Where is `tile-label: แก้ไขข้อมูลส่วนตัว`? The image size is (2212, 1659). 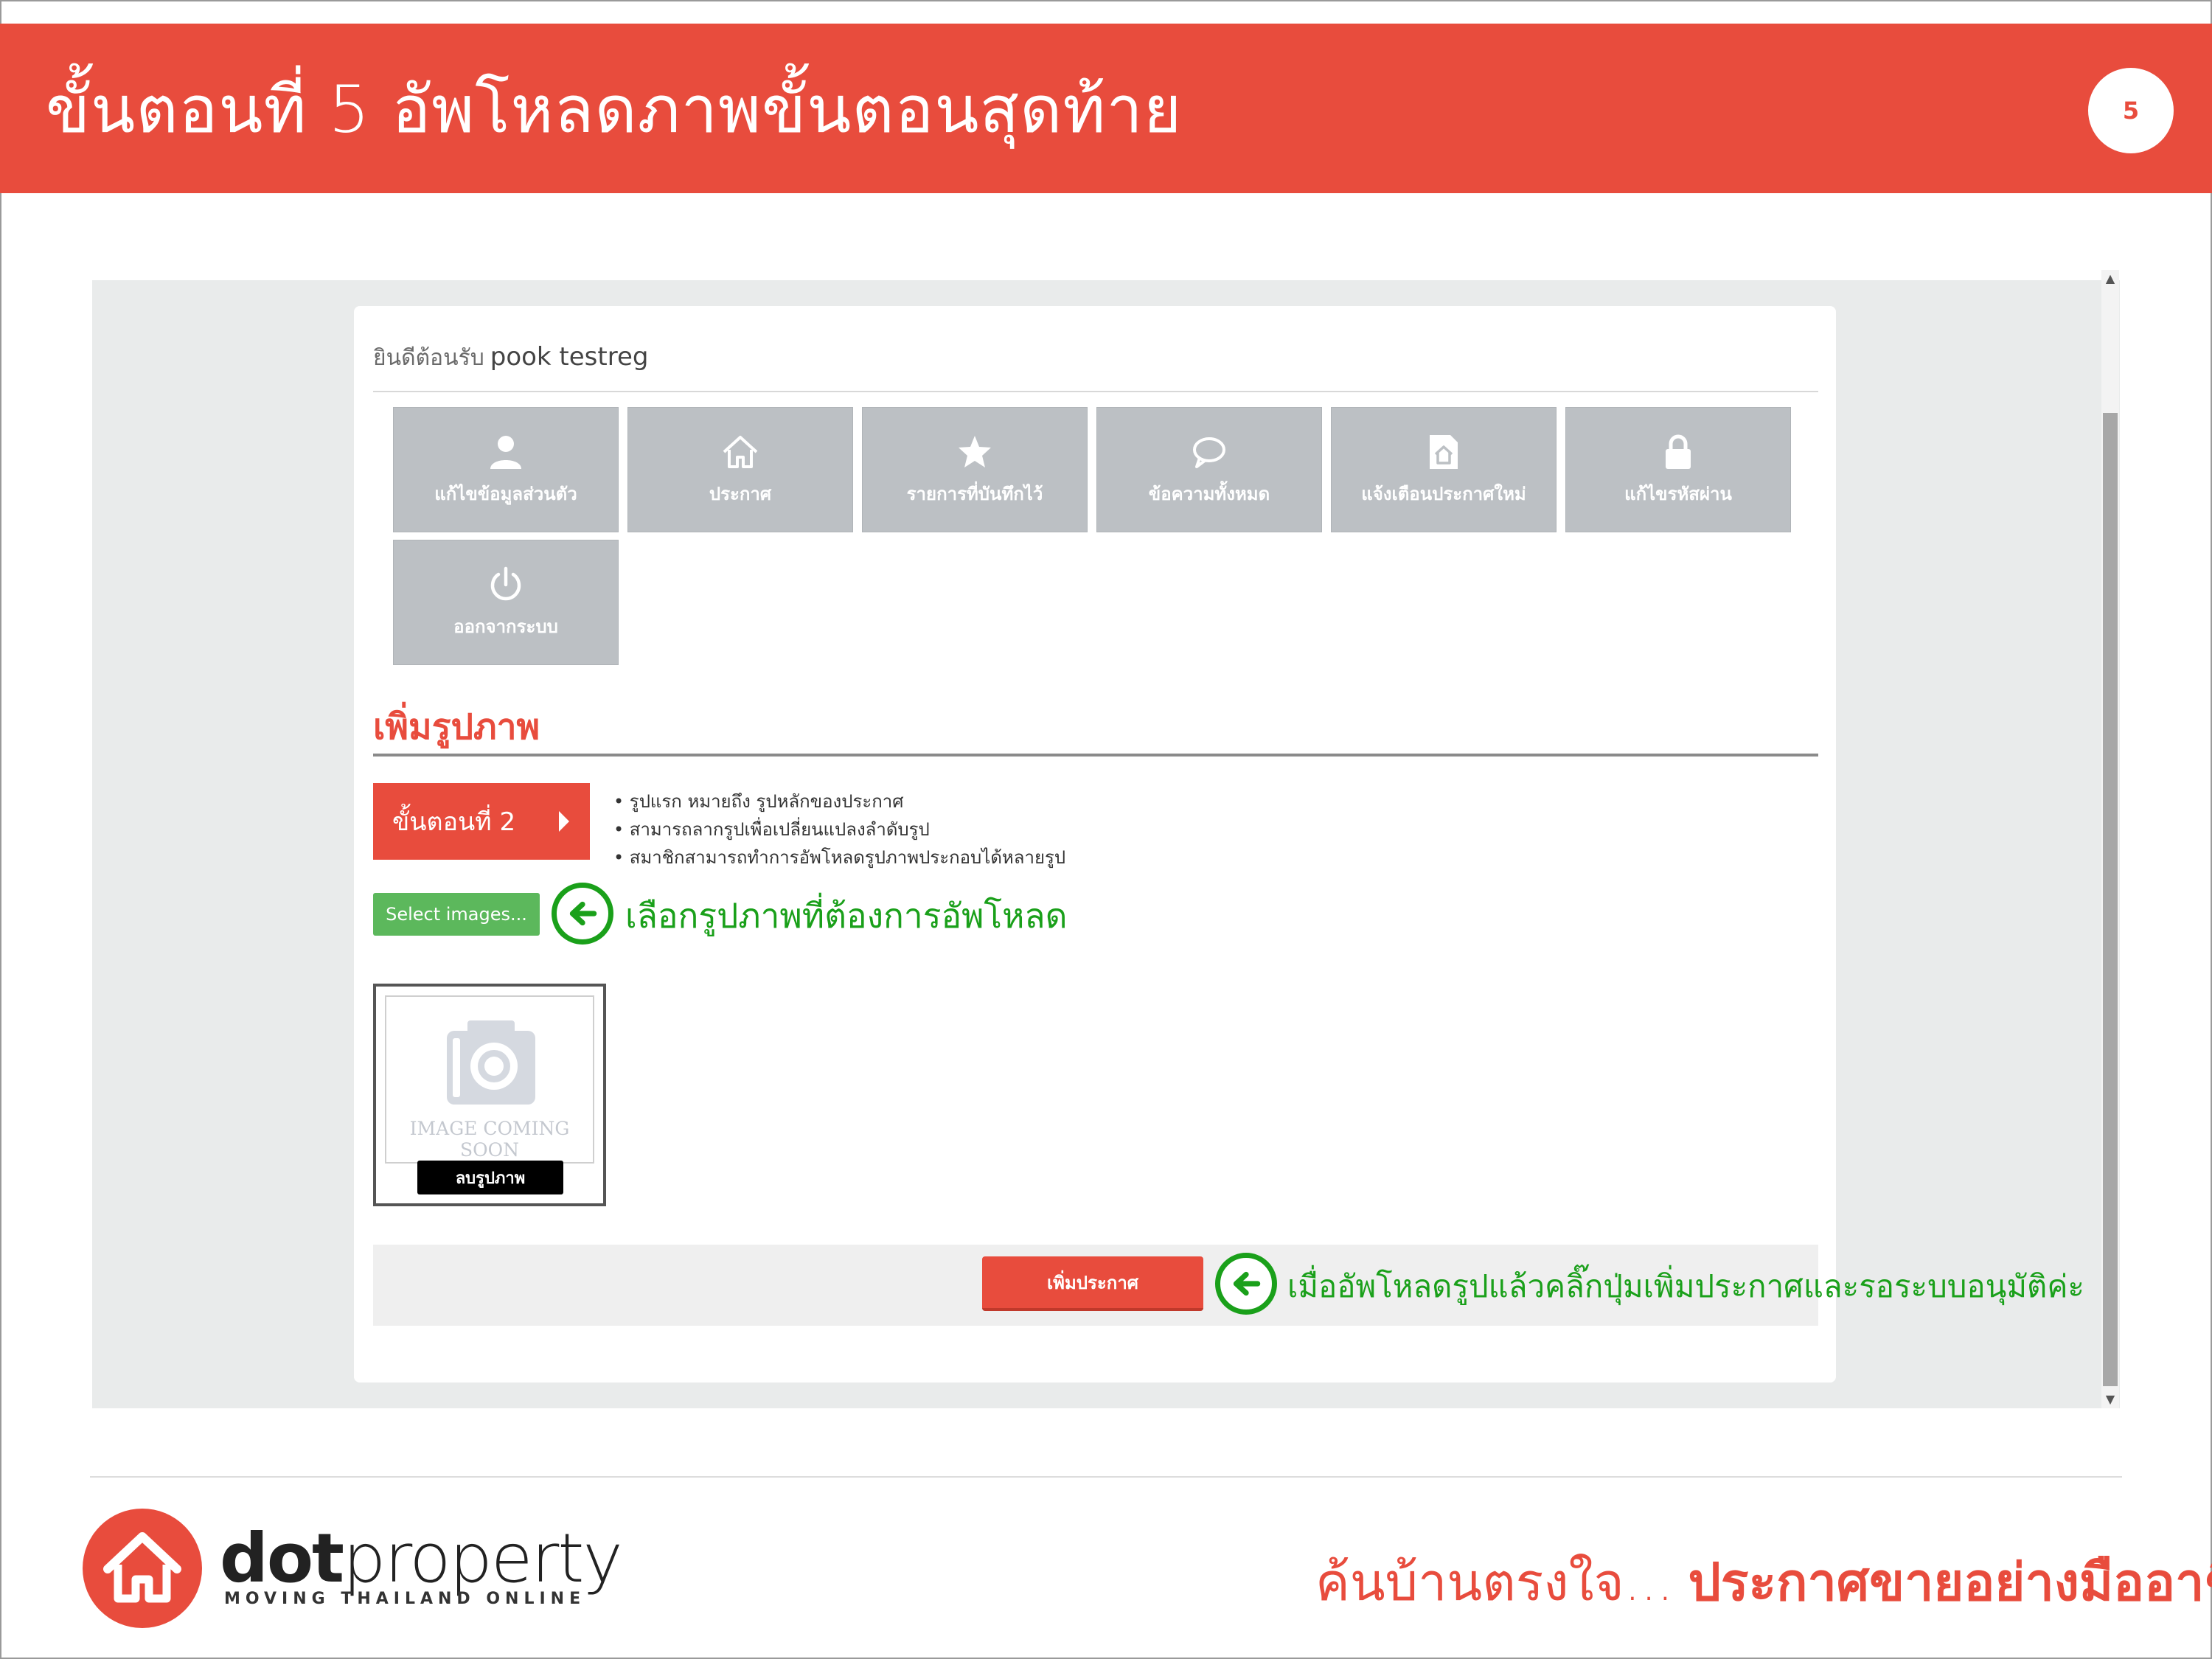 tile-label: แก้ไขข้อมูลส่วนตัว is located at coordinates (505, 493).